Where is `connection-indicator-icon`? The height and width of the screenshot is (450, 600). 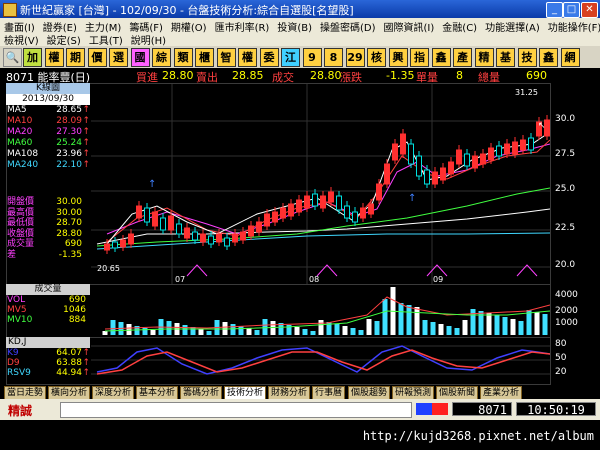
connection-indicator-icon is located at coordinates (432, 409).